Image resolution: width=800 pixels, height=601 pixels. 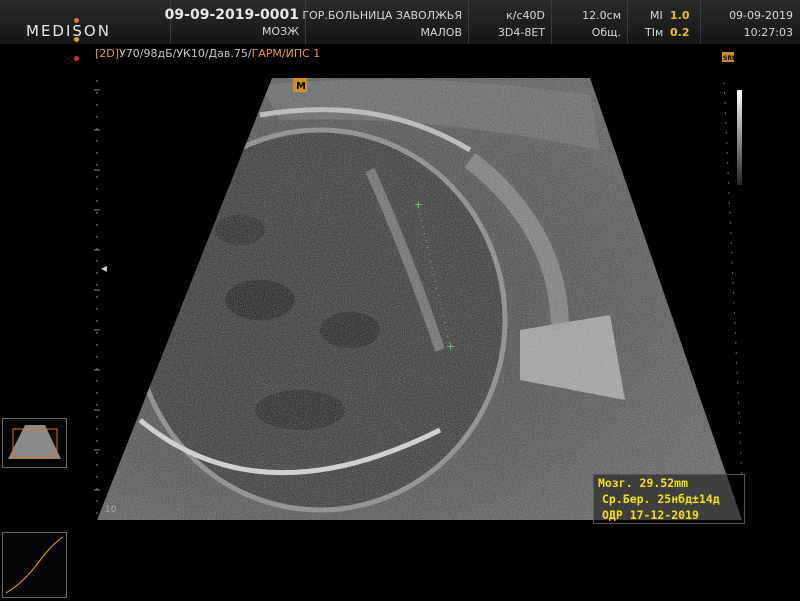 I want to click on measurement-line-2: Ср.Бер. 25нбд±14д, so click(x=661, y=499).